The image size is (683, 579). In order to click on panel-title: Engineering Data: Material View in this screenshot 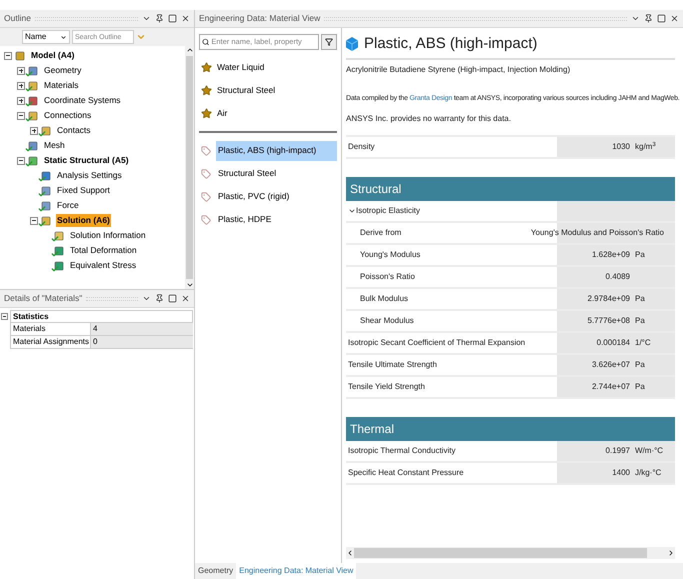, I will do `click(259, 18)`.